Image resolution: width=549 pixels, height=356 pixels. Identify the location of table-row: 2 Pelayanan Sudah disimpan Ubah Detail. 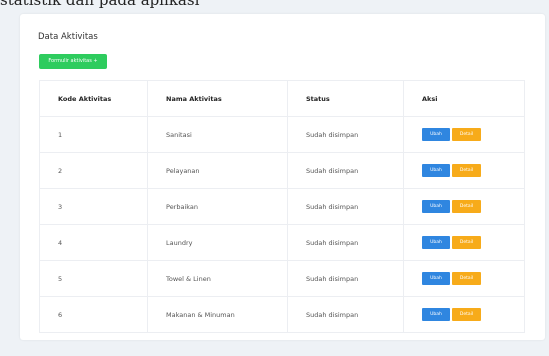
(282, 170).